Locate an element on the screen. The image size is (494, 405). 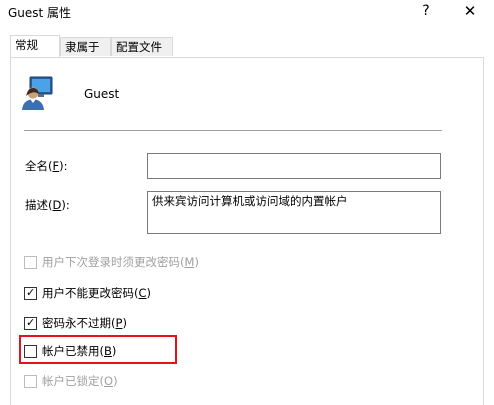
help-button: ? is located at coordinates (426, 12).